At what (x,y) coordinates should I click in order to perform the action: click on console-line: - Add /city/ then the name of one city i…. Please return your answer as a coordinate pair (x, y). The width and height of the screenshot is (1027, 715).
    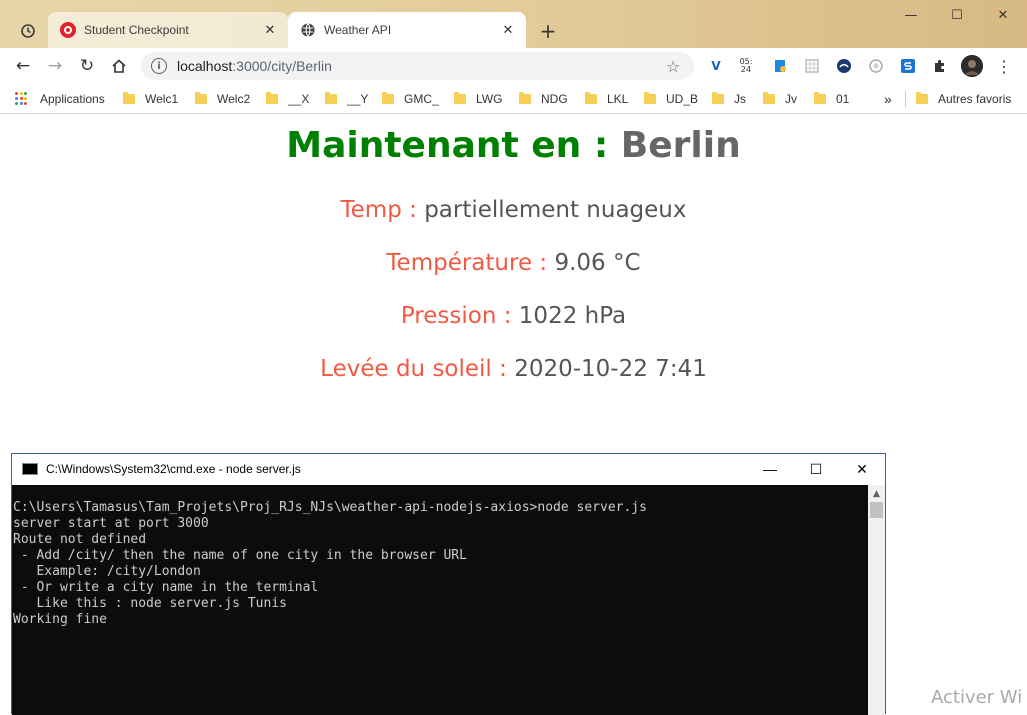
    Looking at the image, I should click on (240, 555).